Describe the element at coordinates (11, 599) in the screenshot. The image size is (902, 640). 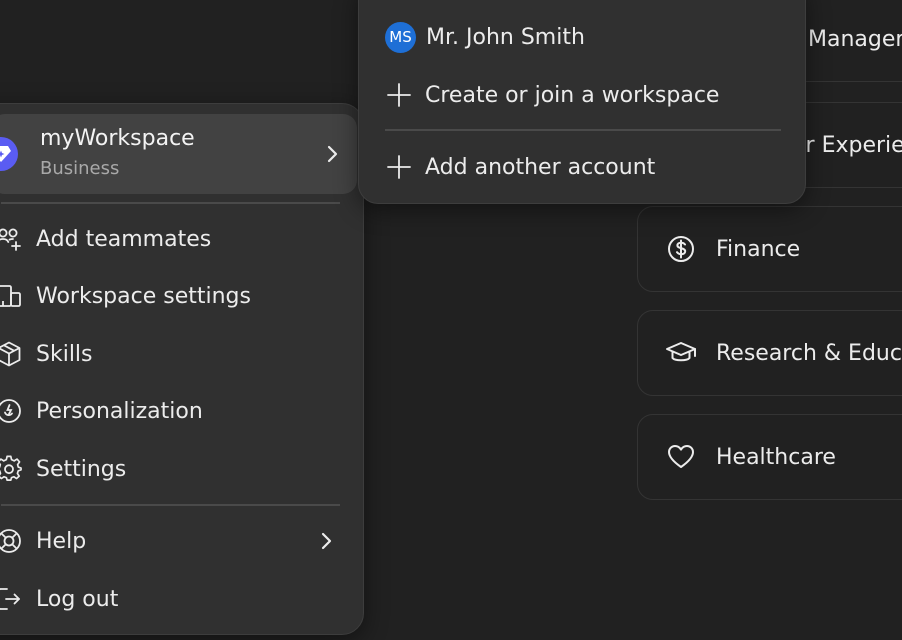
I see `logout-icon` at that location.